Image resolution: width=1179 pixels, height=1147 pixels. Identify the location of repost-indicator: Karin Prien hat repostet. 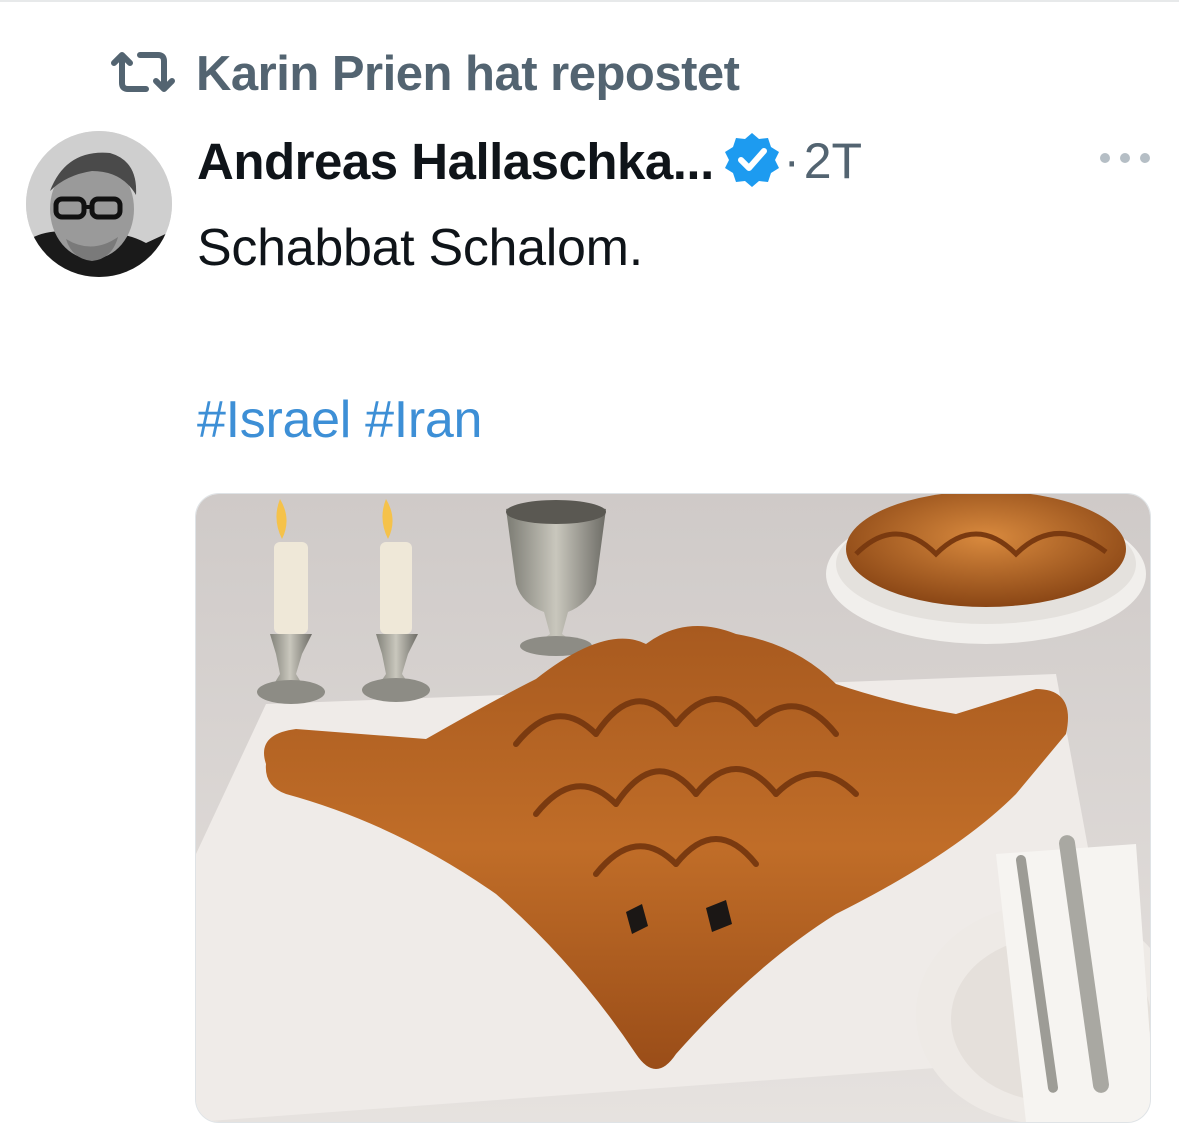
(424, 74).